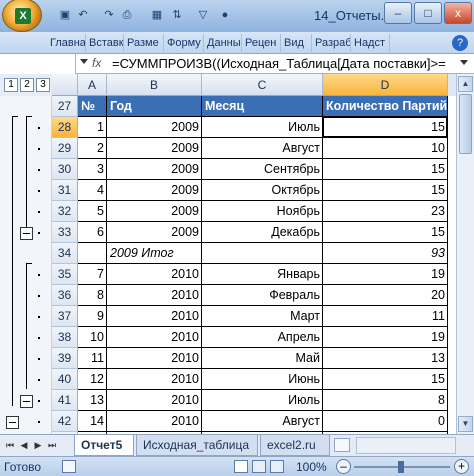  What do you see at coordinates (65, 127) in the screenshot?
I see `row-header-28: 28` at bounding box center [65, 127].